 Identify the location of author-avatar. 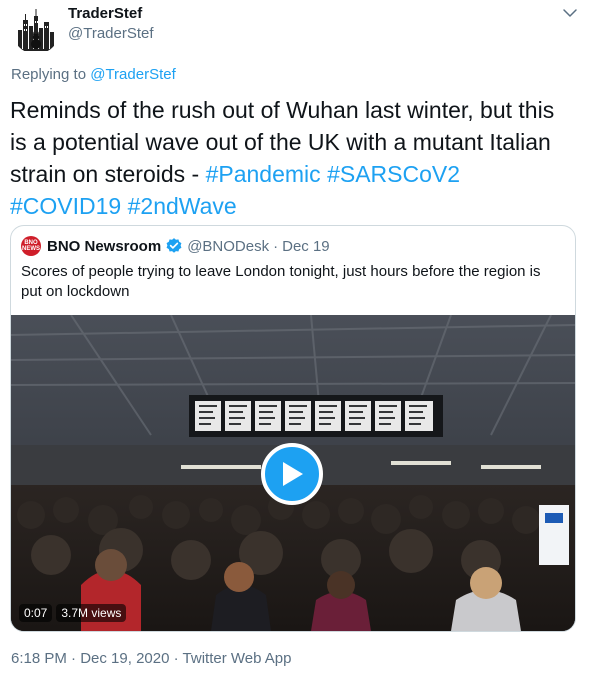
(36, 30).